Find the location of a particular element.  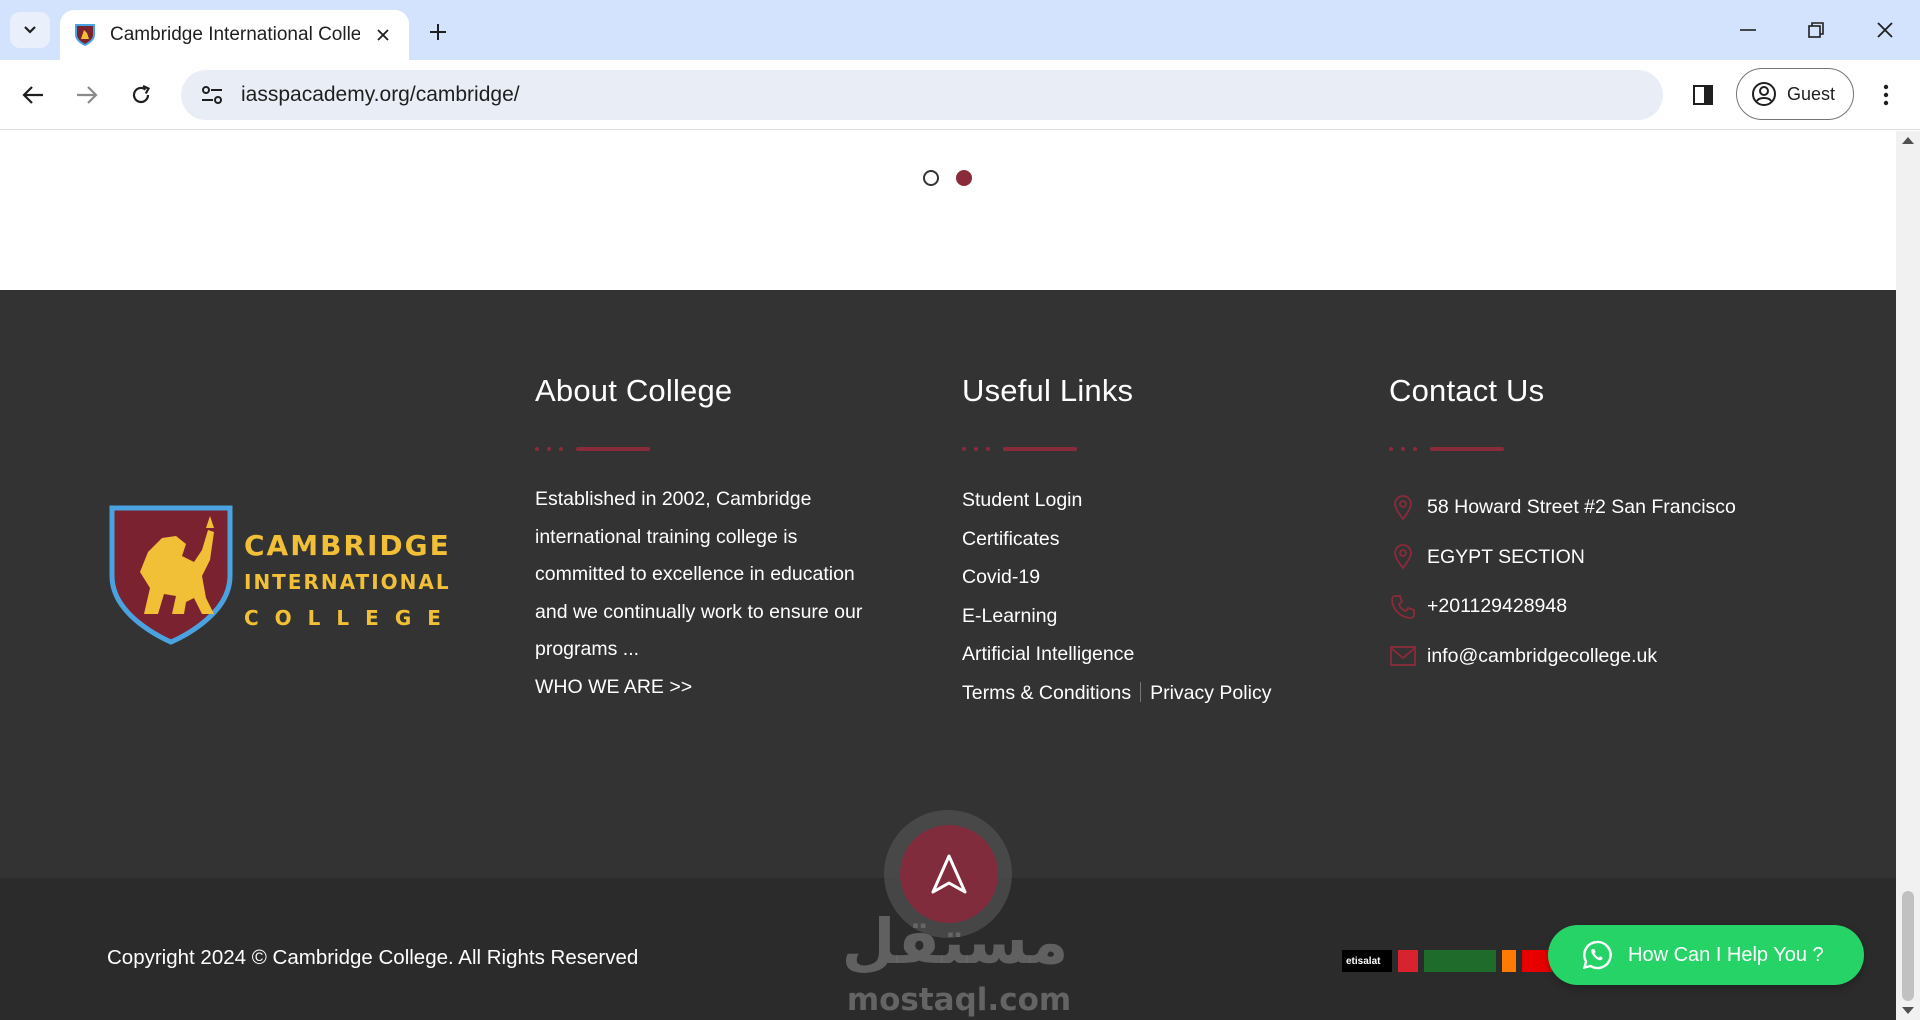

section-text: EGYPT SECTION is located at coordinates (1506, 556).